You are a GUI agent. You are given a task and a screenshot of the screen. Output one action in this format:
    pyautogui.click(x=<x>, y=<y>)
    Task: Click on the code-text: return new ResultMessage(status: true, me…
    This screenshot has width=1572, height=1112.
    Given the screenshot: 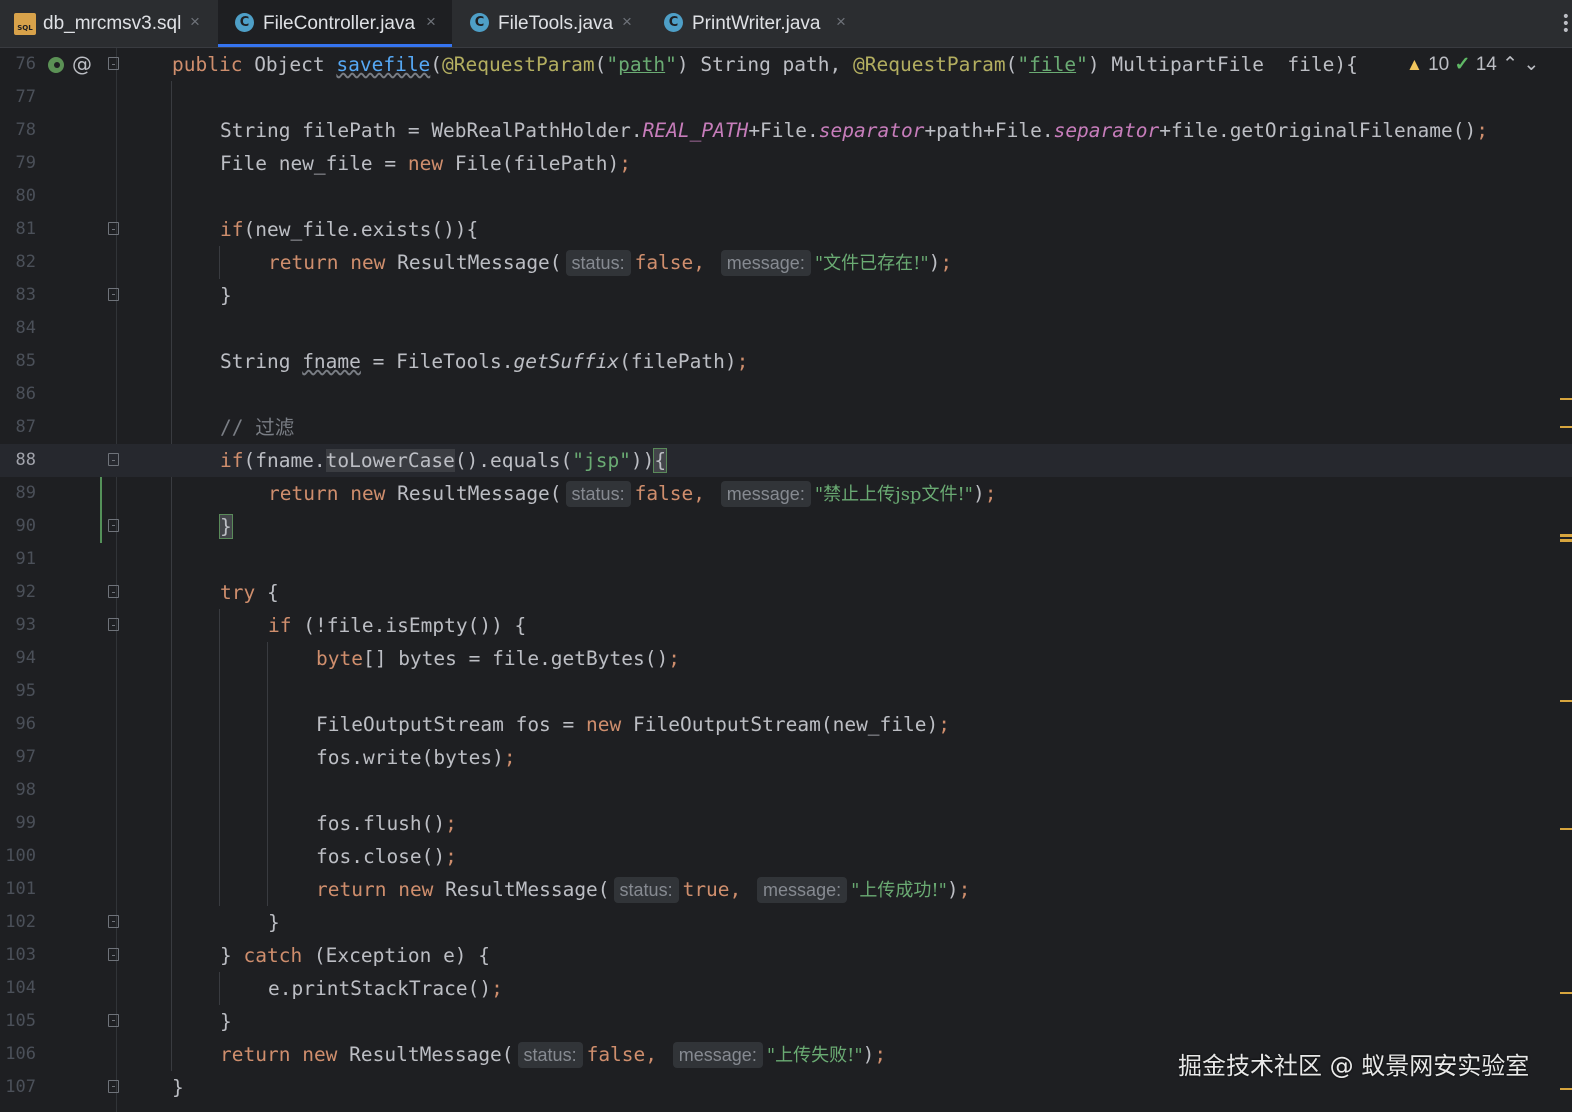 What is the action you would take?
    pyautogui.click(x=643, y=890)
    